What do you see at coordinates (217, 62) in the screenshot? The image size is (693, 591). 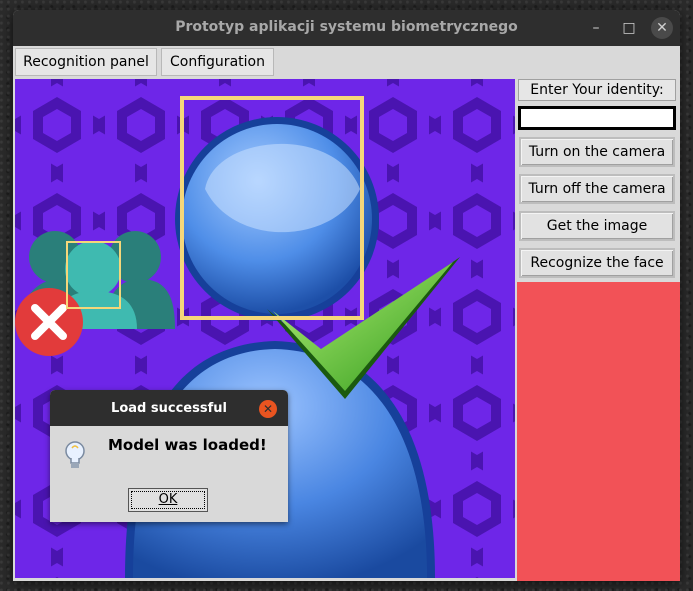 I see `tab-configuration: Configuration` at bounding box center [217, 62].